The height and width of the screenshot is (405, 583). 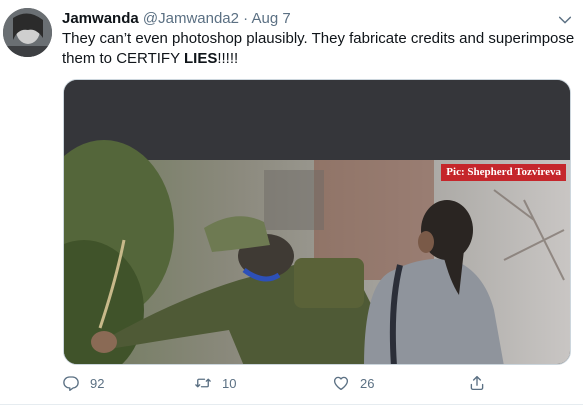 I want to click on avatar, so click(x=27, y=32).